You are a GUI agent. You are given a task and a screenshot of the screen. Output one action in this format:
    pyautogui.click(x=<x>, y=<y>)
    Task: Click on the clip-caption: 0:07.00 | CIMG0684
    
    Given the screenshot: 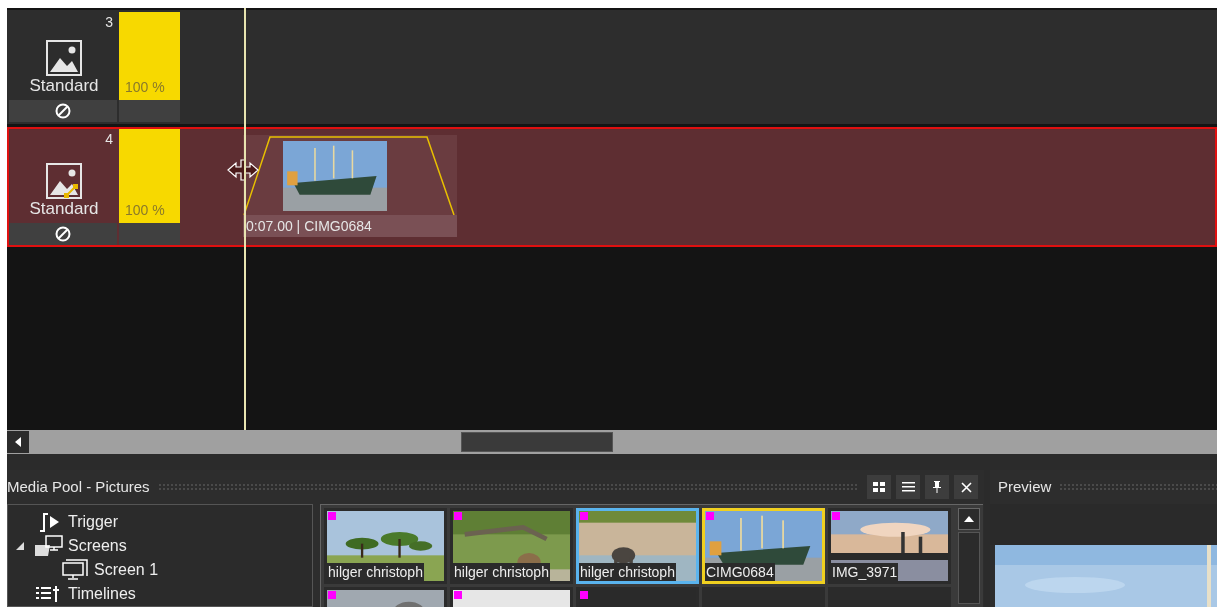 What is the action you would take?
    pyautogui.click(x=350, y=226)
    